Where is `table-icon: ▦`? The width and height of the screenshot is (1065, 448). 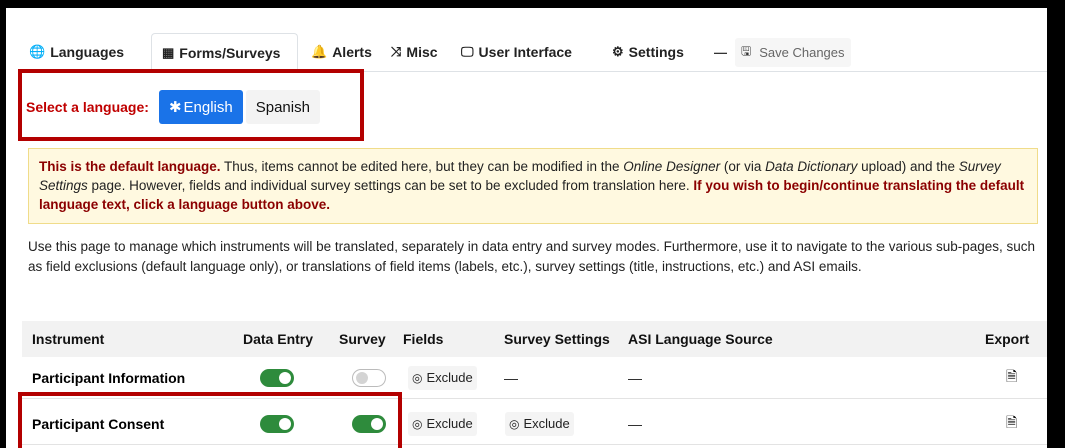 table-icon: ▦ is located at coordinates (168, 52).